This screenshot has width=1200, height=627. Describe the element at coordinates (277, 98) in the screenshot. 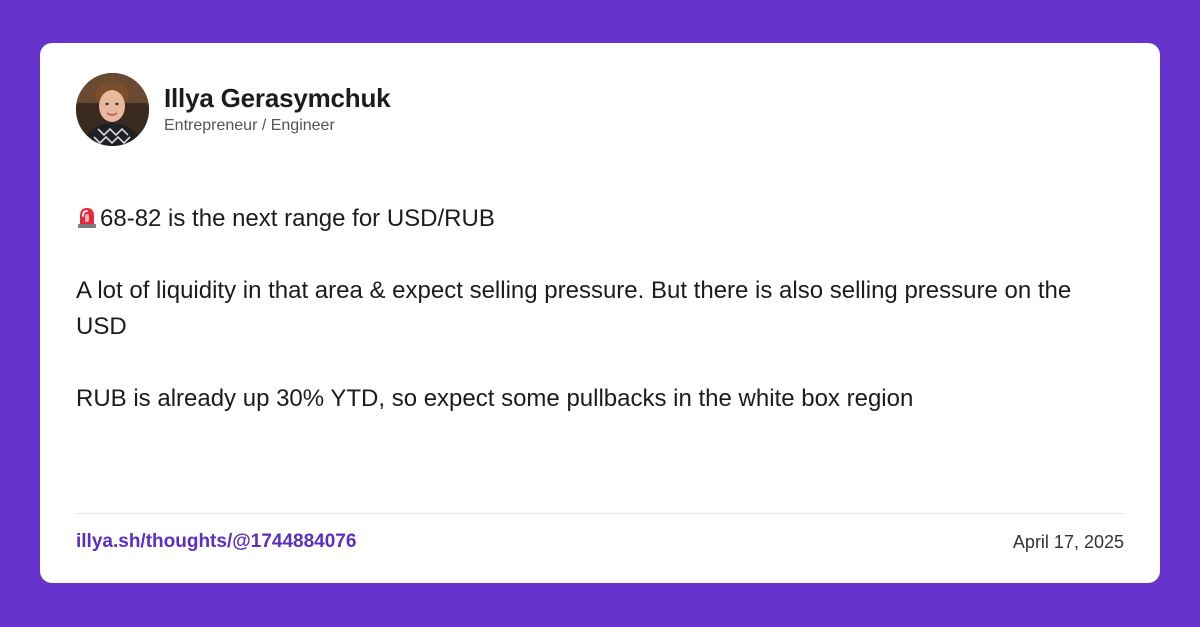

I see `author-name: Illya Gerasymchuk` at that location.